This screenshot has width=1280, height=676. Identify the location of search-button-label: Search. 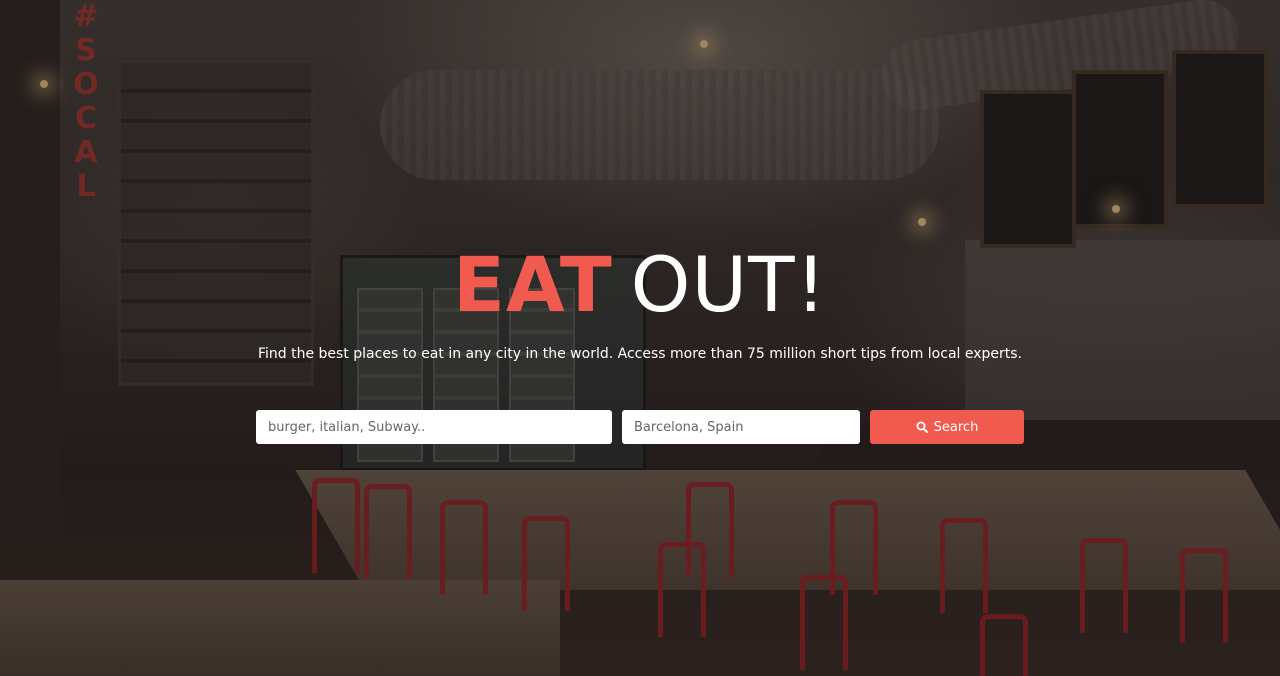
(956, 427).